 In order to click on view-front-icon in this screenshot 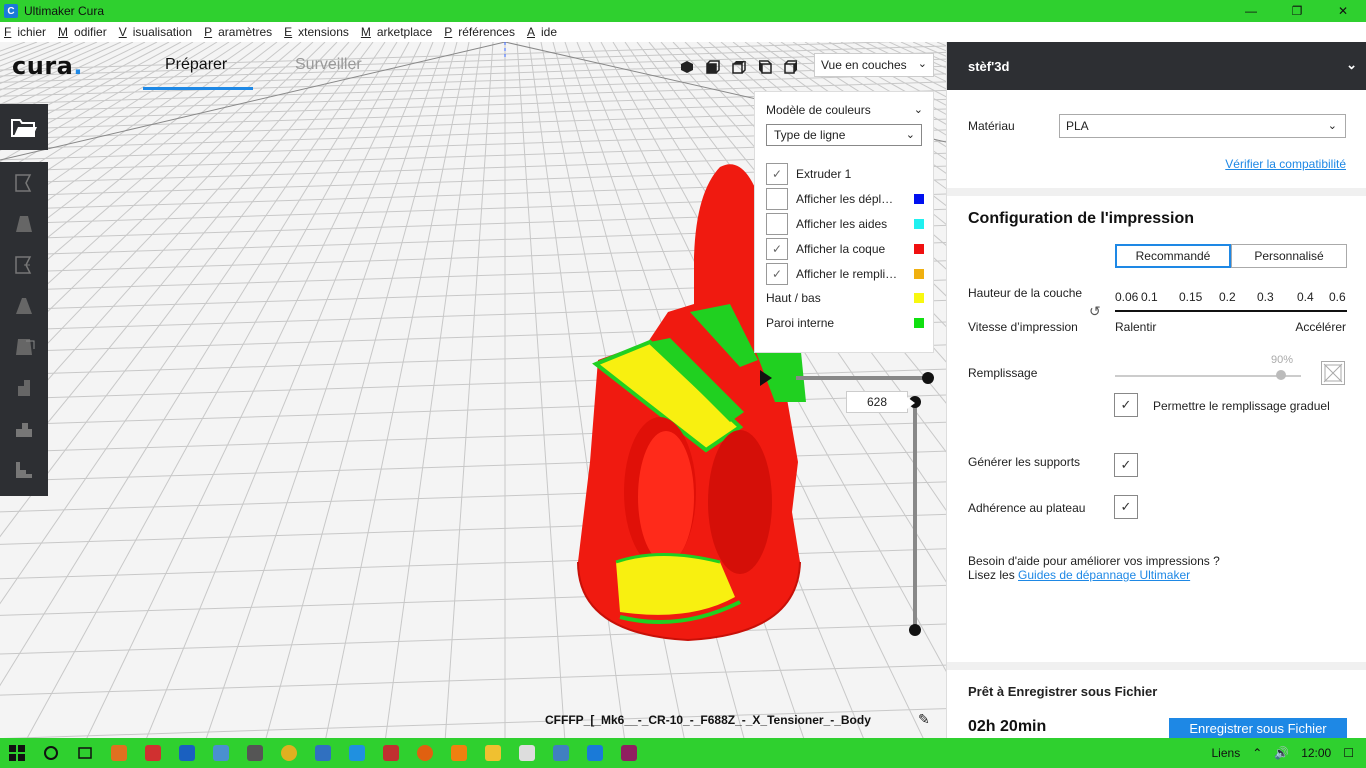, I will do `click(713, 67)`.